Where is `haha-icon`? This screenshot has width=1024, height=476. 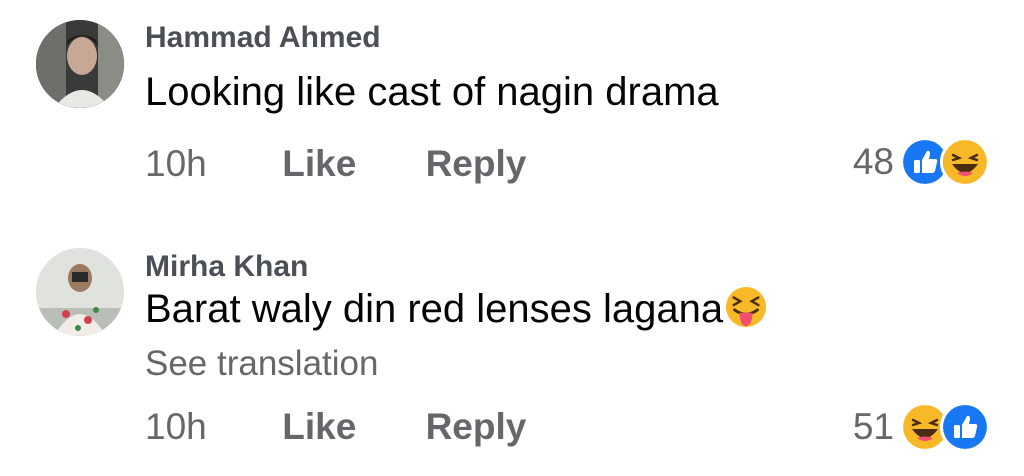 haha-icon is located at coordinates (965, 162).